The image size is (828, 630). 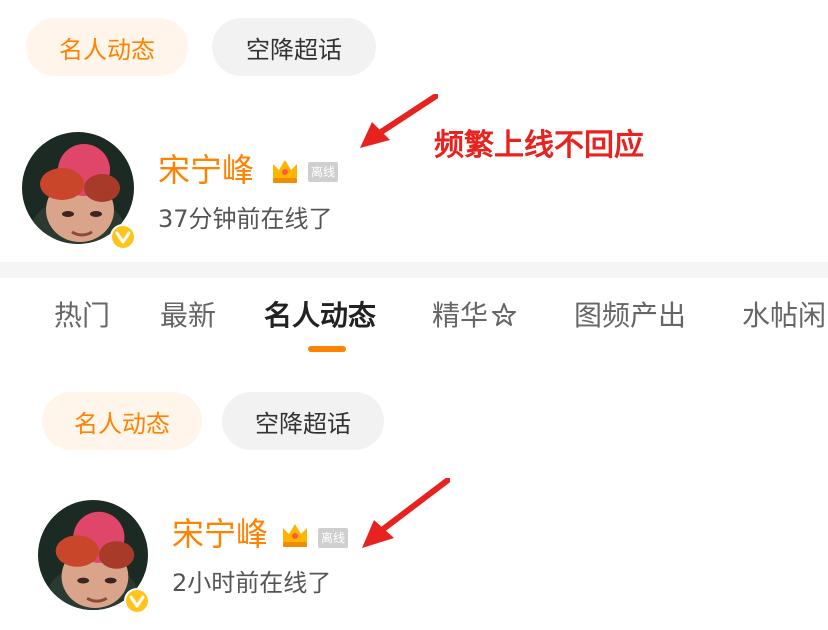 I want to click on tab-label: 最新, so click(x=188, y=315).